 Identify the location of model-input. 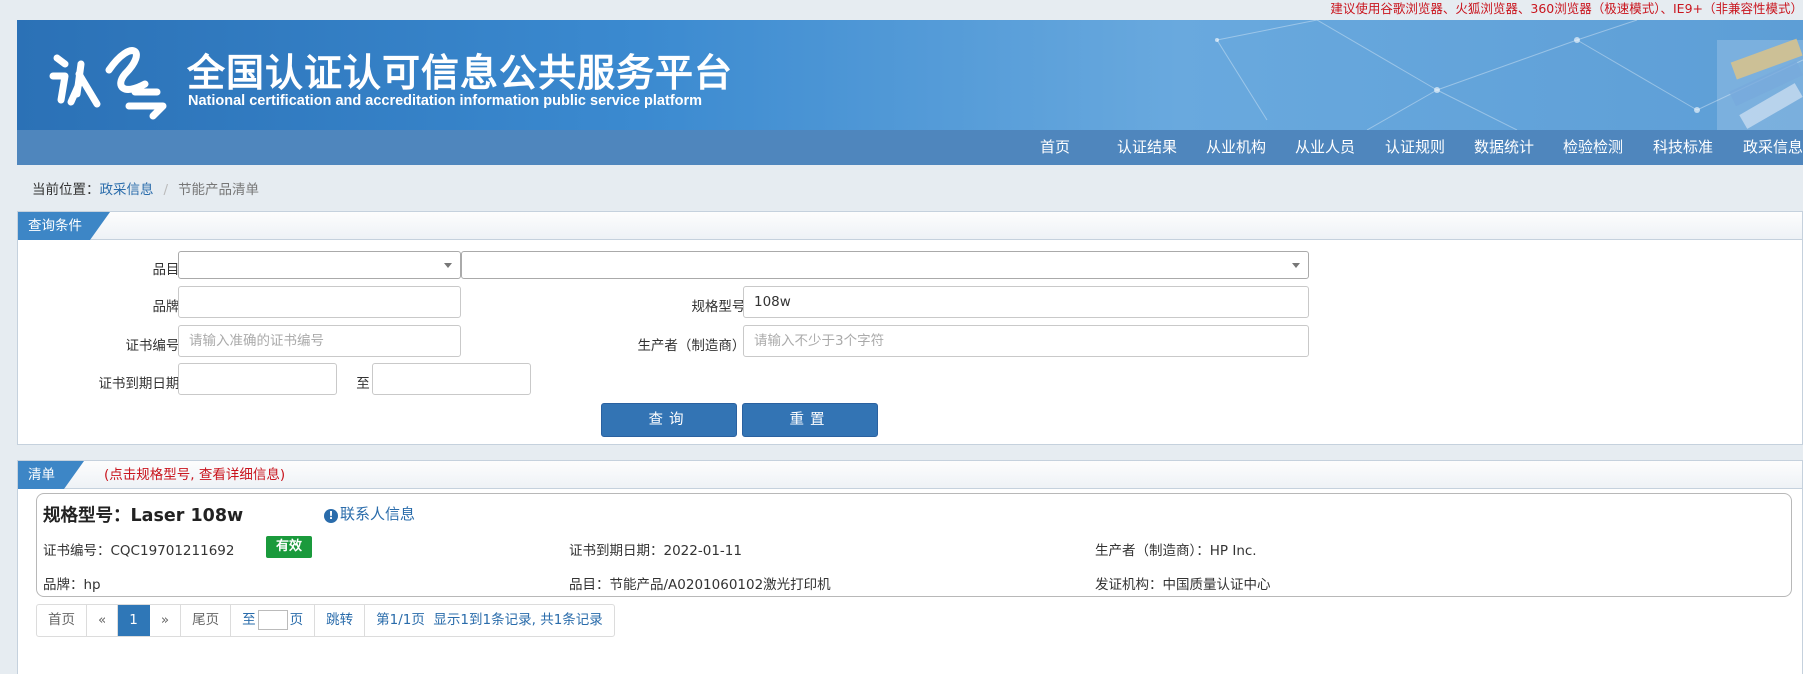
(1026, 302).